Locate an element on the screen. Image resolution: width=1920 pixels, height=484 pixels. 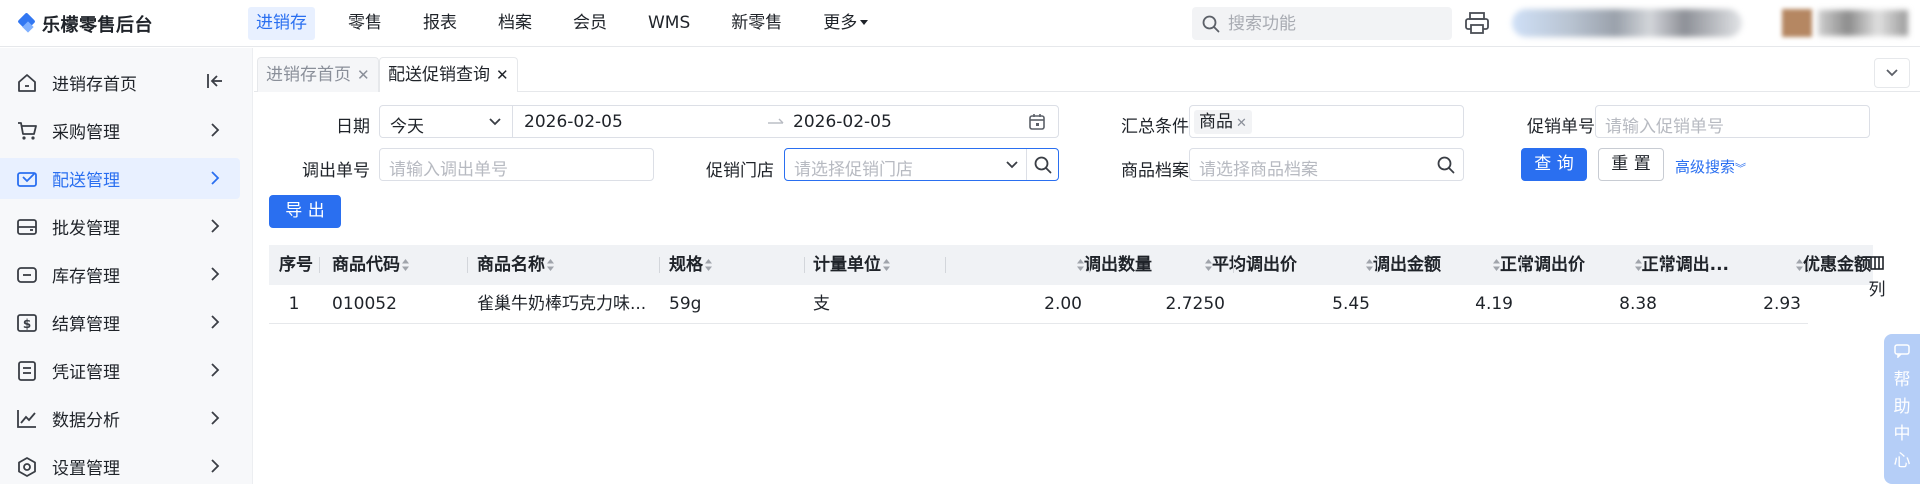
app-name: 乐檬零售后台 is located at coordinates (97, 25).